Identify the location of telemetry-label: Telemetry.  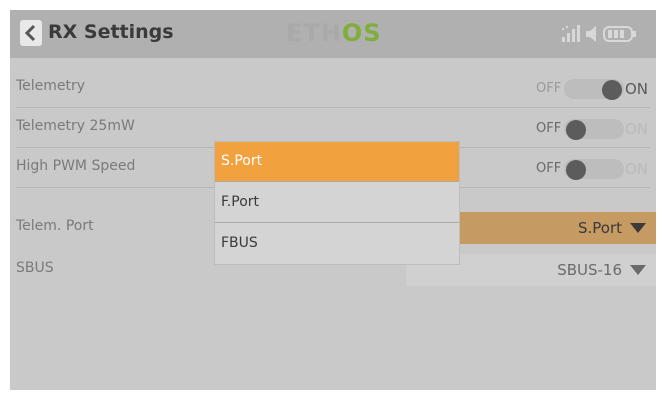
(51, 86).